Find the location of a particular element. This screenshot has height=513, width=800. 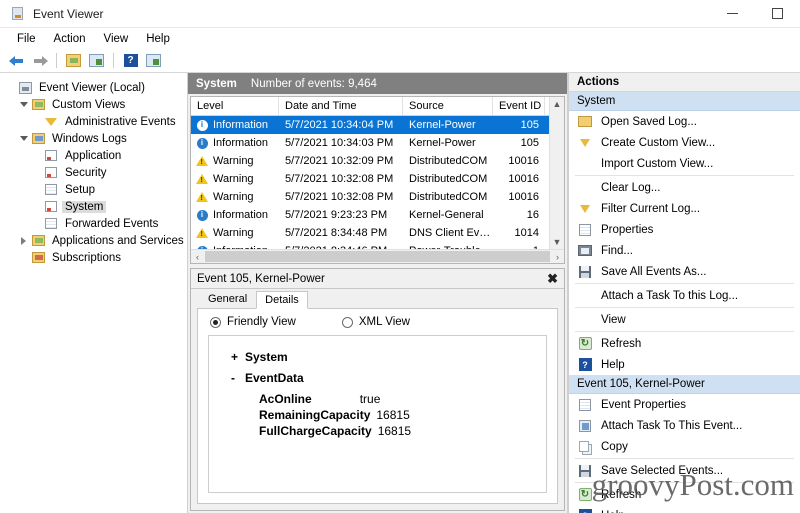

tree-item-windows-logs: Windows Logs is located at coordinates (95, 138).